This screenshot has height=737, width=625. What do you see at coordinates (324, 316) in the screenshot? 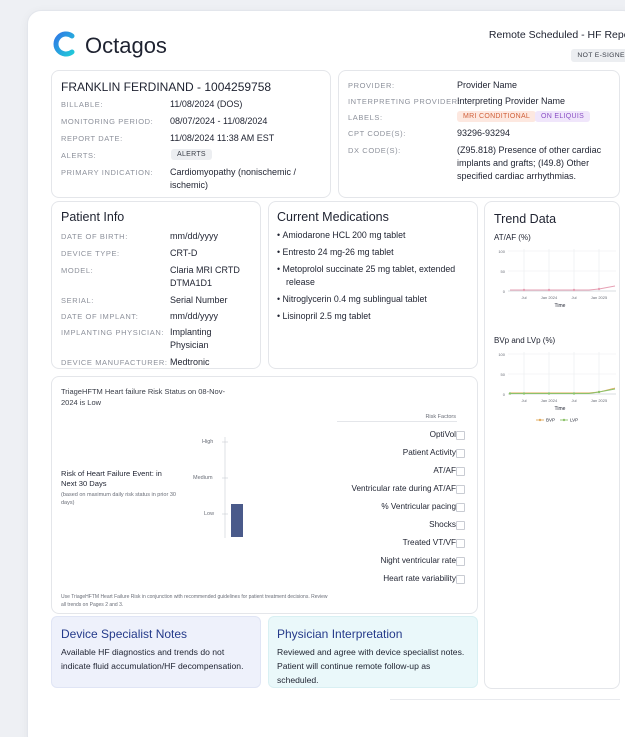
I see `medication-item: • Lisinopril 2.5 mg tablet` at bounding box center [324, 316].